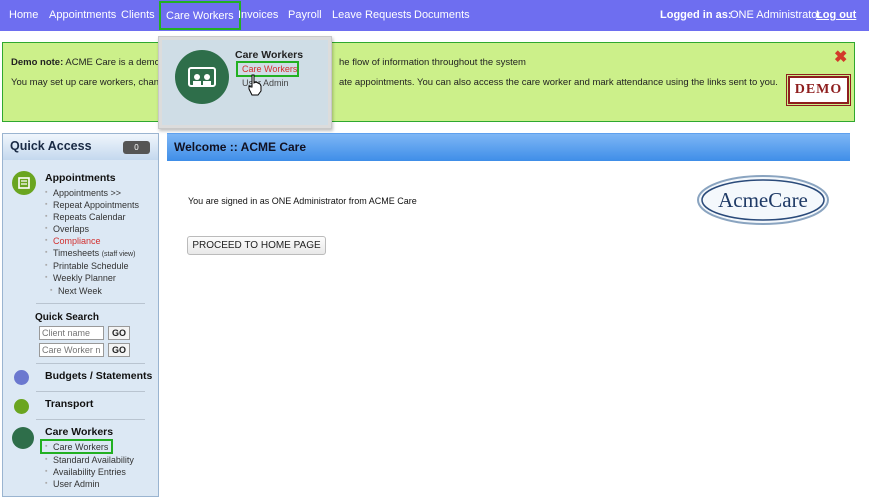 The image size is (869, 497). Describe the element at coordinates (80, 178) in the screenshot. I see `appointments-title: Appointments` at that location.